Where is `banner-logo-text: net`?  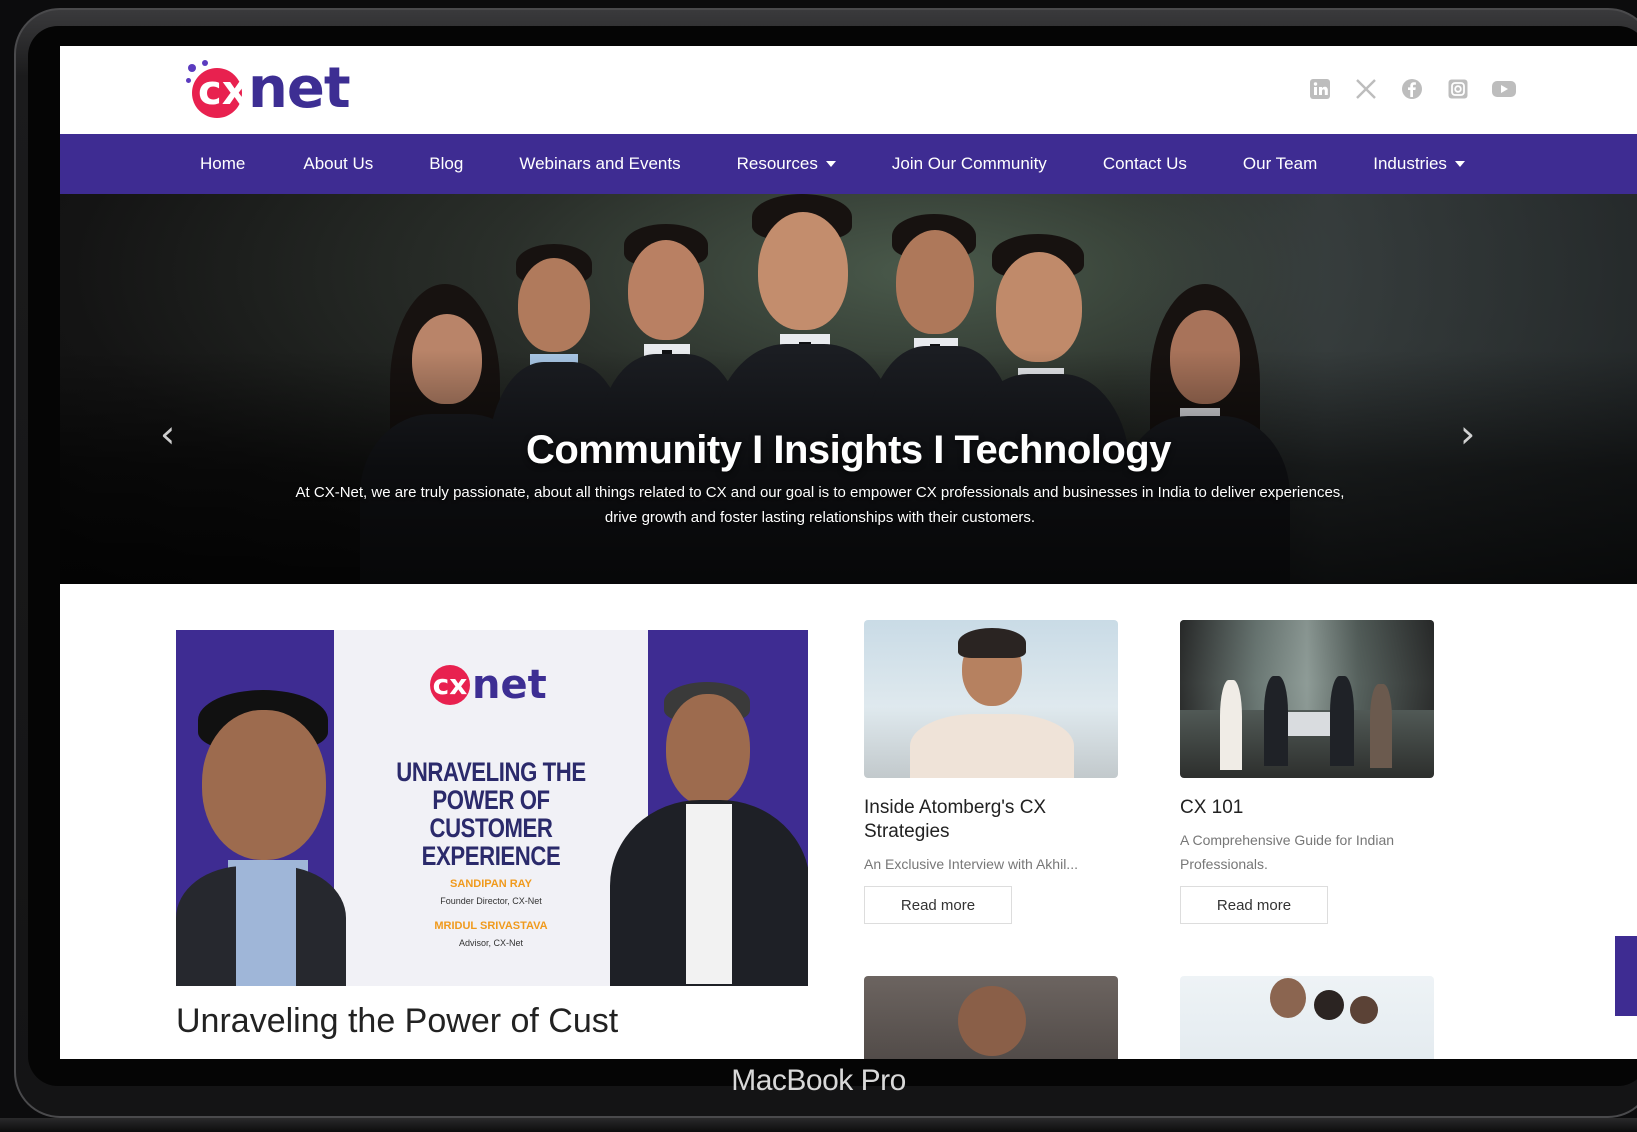
banner-logo-text: net is located at coordinates (509, 685).